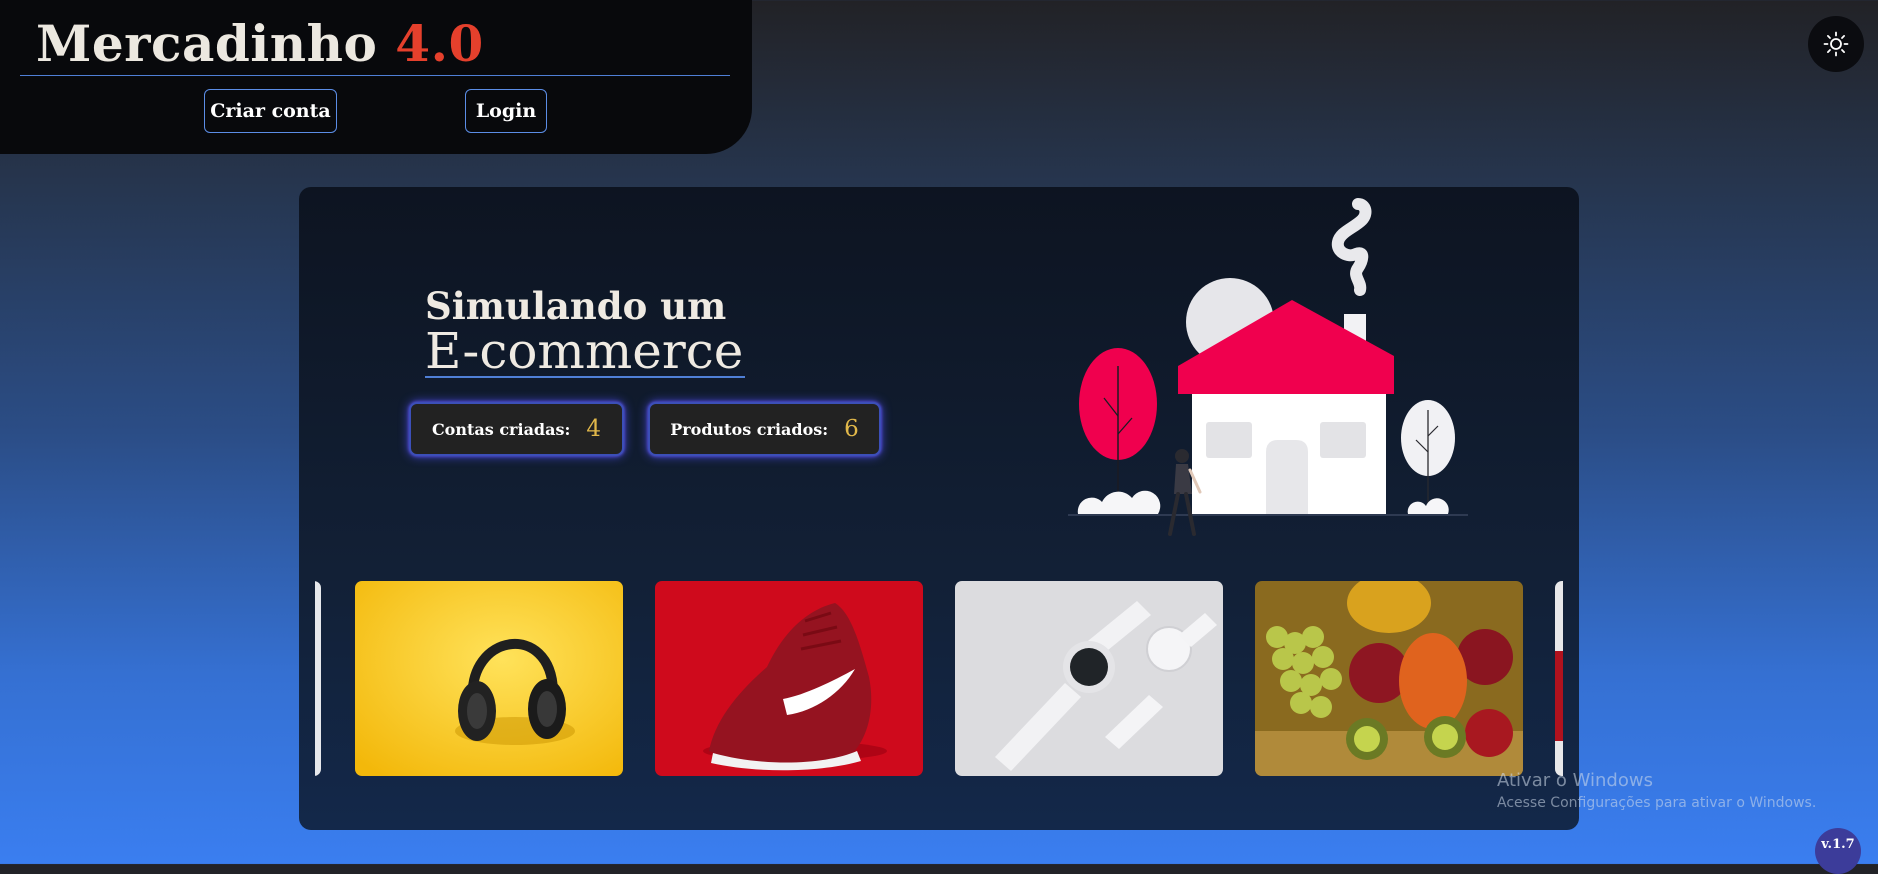  Describe the element at coordinates (585, 377) in the screenshot. I see `hero-underline` at that location.